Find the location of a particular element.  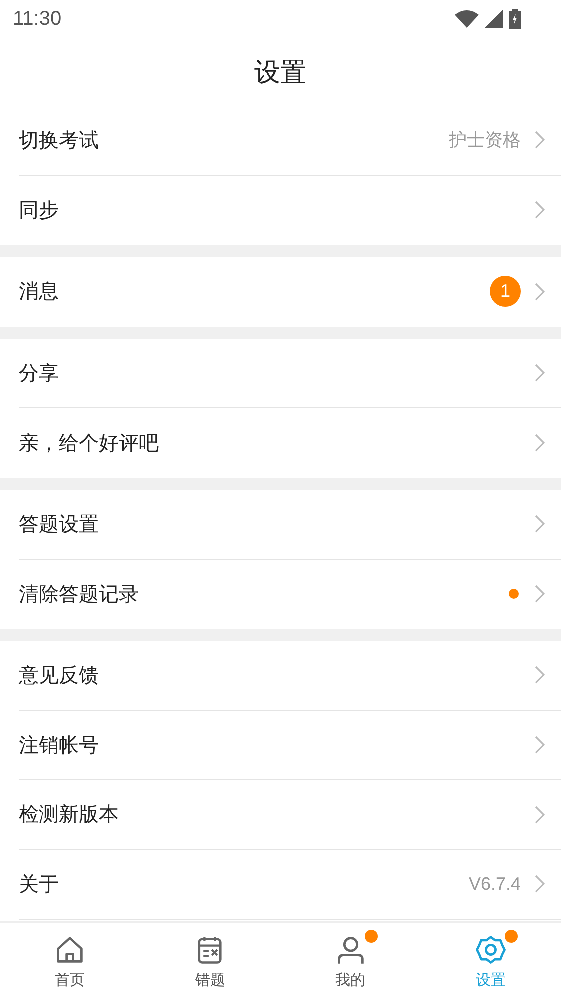

row-label: 答题设置 is located at coordinates (59, 524).